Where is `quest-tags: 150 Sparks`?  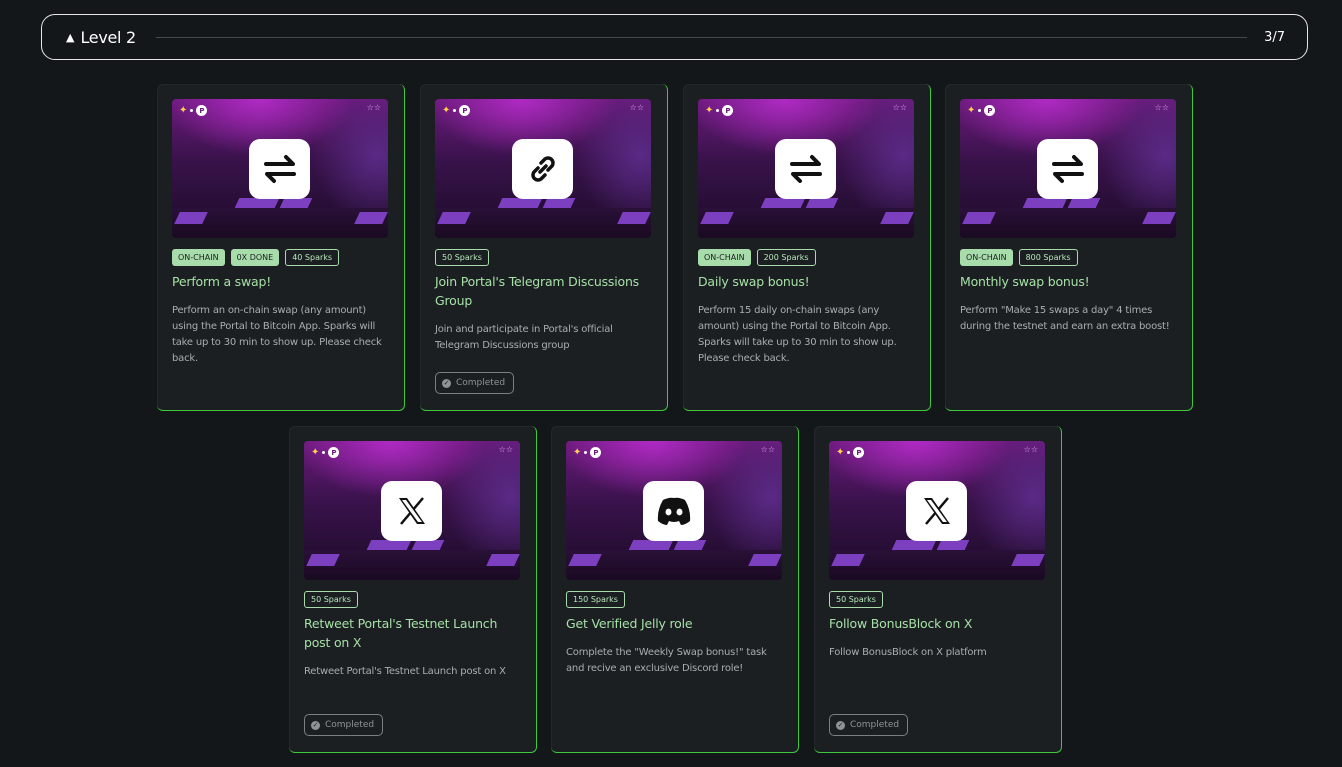 quest-tags: 150 Sparks is located at coordinates (595, 599).